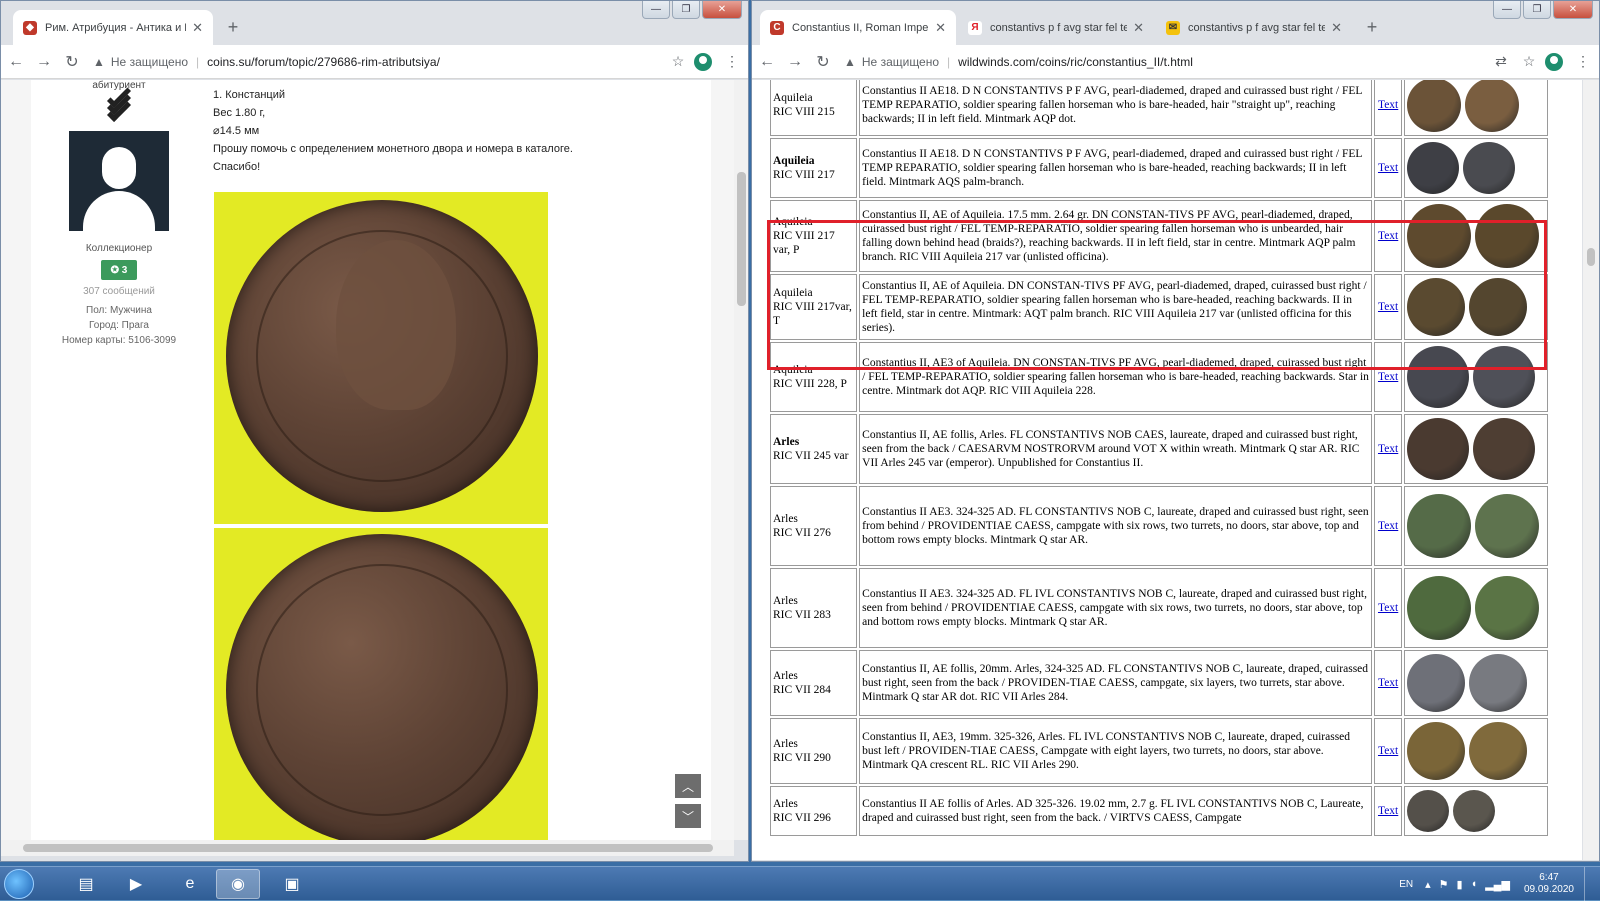 This screenshot has height=901, width=1600. What do you see at coordinates (1460, 884) in the screenshot?
I see `battery-icon: ▮` at bounding box center [1460, 884].